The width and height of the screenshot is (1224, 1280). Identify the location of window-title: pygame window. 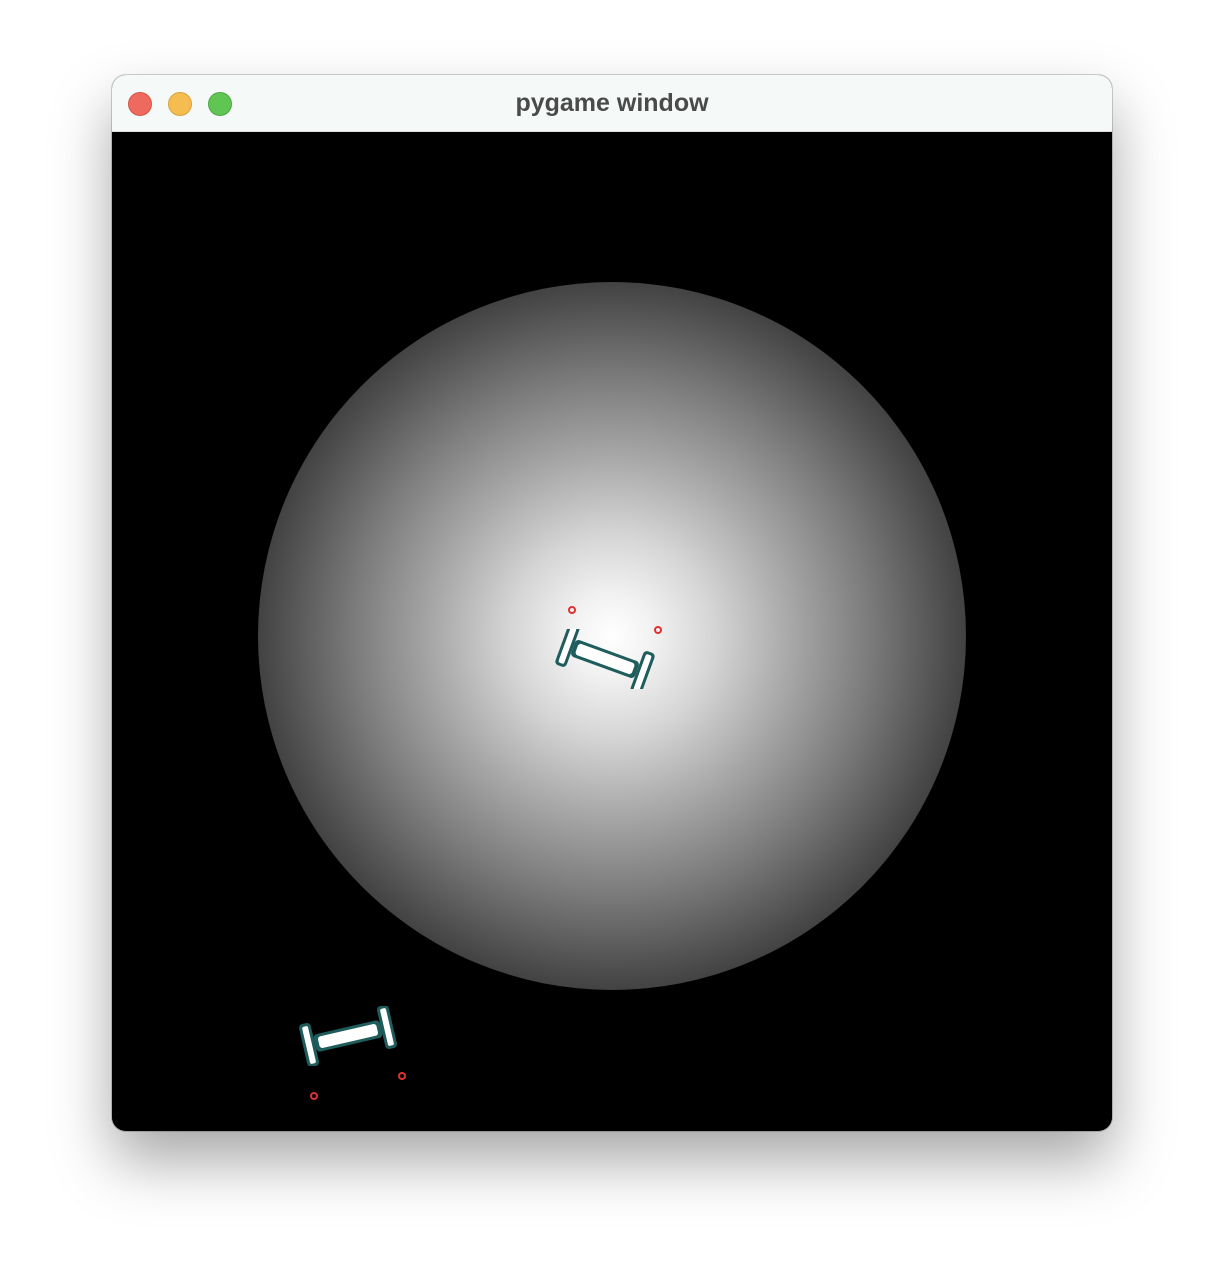
(612, 103).